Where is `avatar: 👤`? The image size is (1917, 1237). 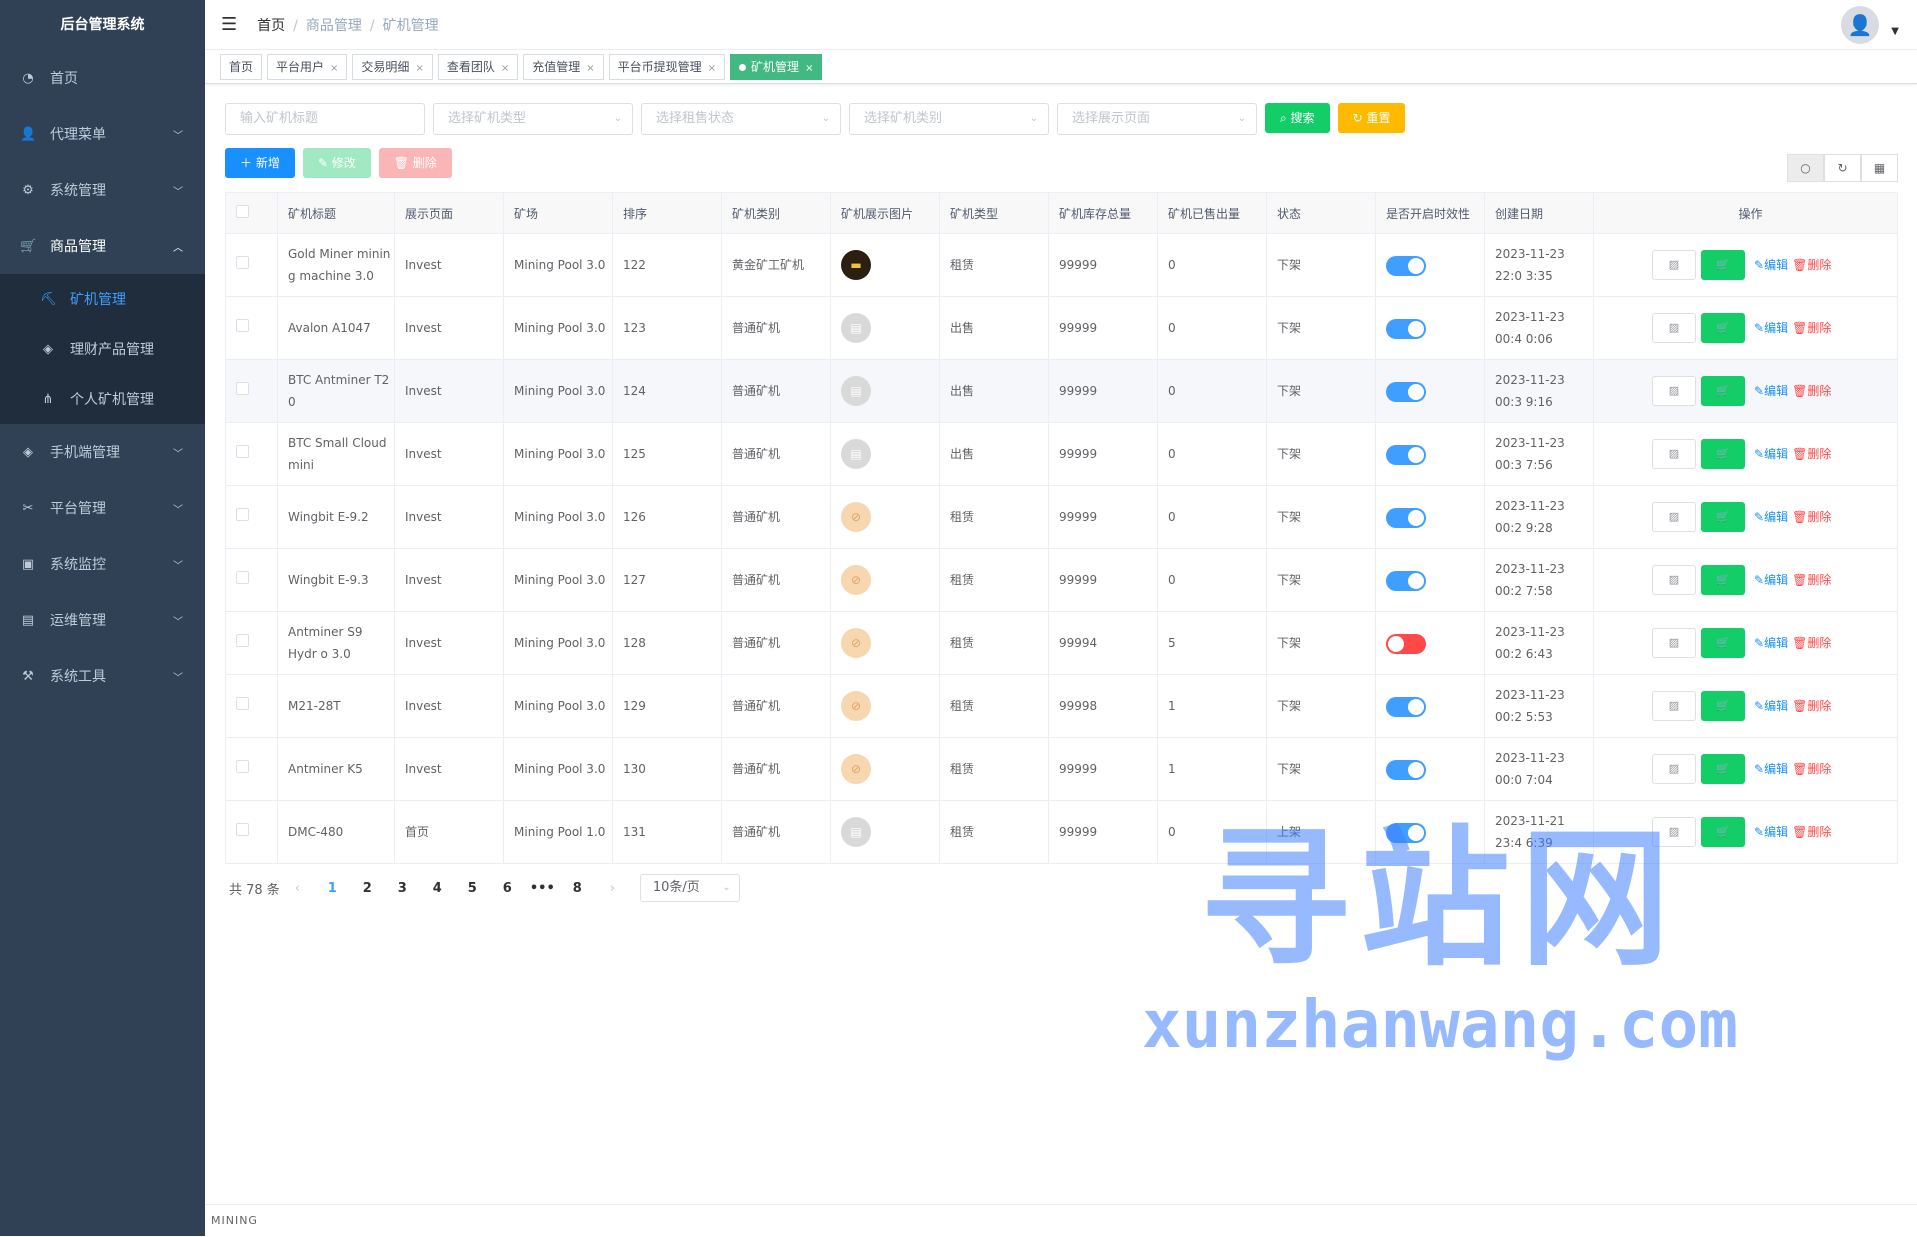 avatar: 👤 is located at coordinates (1860, 25).